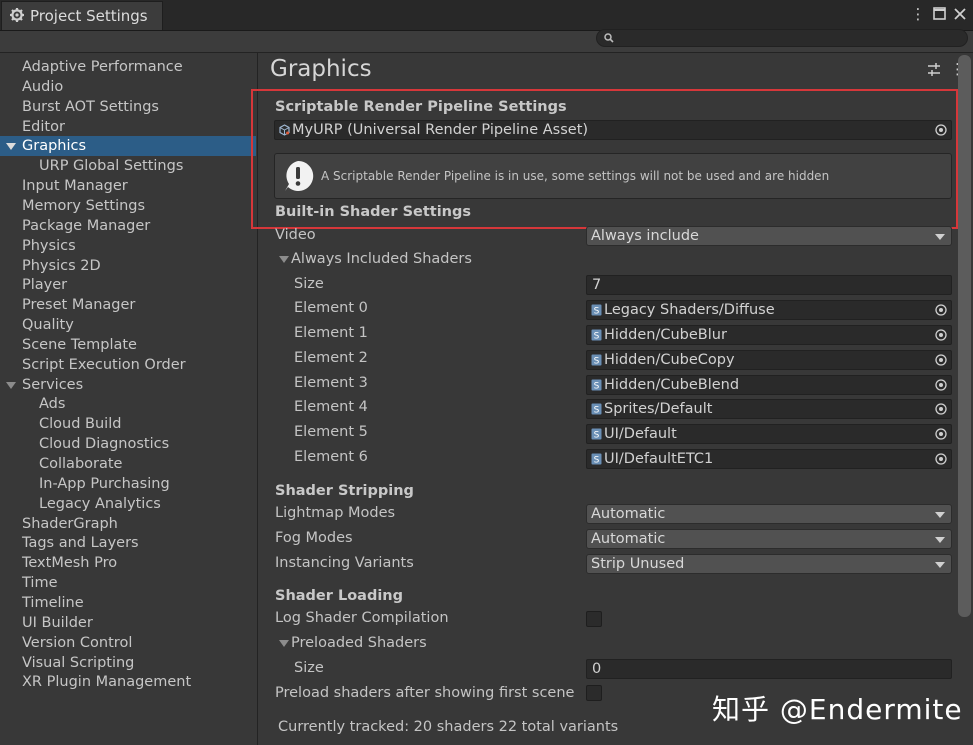  I want to click on shader-object-field: S Legacy Shaders/Diffuse, so click(769, 310).